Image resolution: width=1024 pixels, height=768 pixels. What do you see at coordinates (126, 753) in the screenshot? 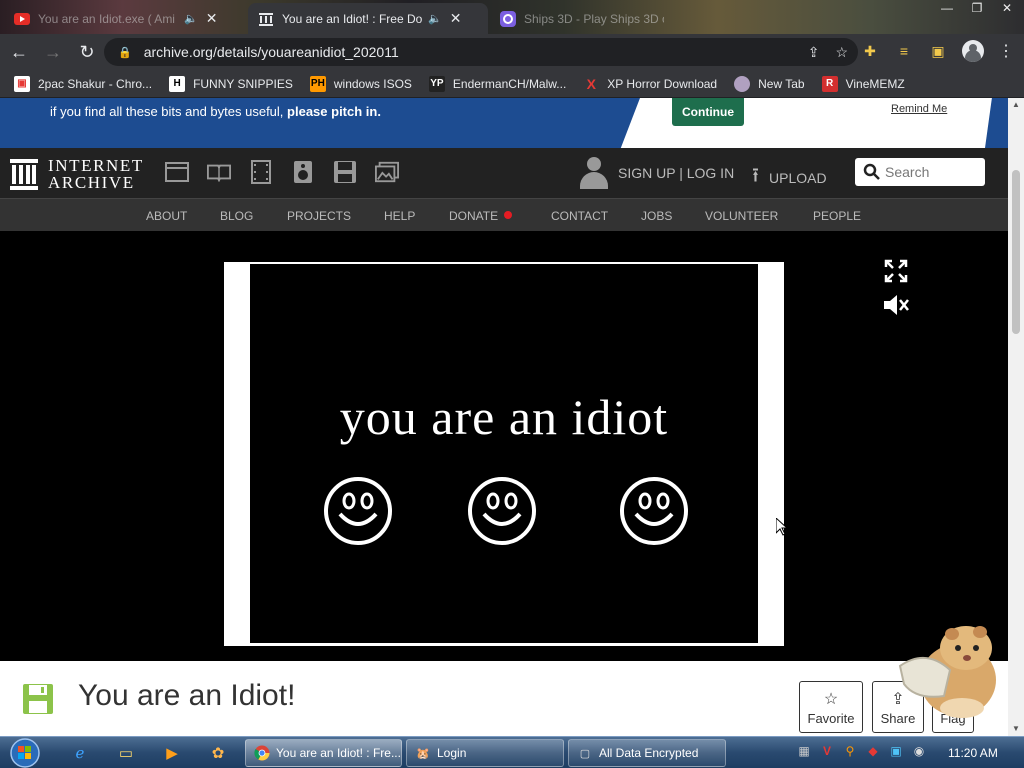
I see `folder-icon: ▭` at bounding box center [126, 753].